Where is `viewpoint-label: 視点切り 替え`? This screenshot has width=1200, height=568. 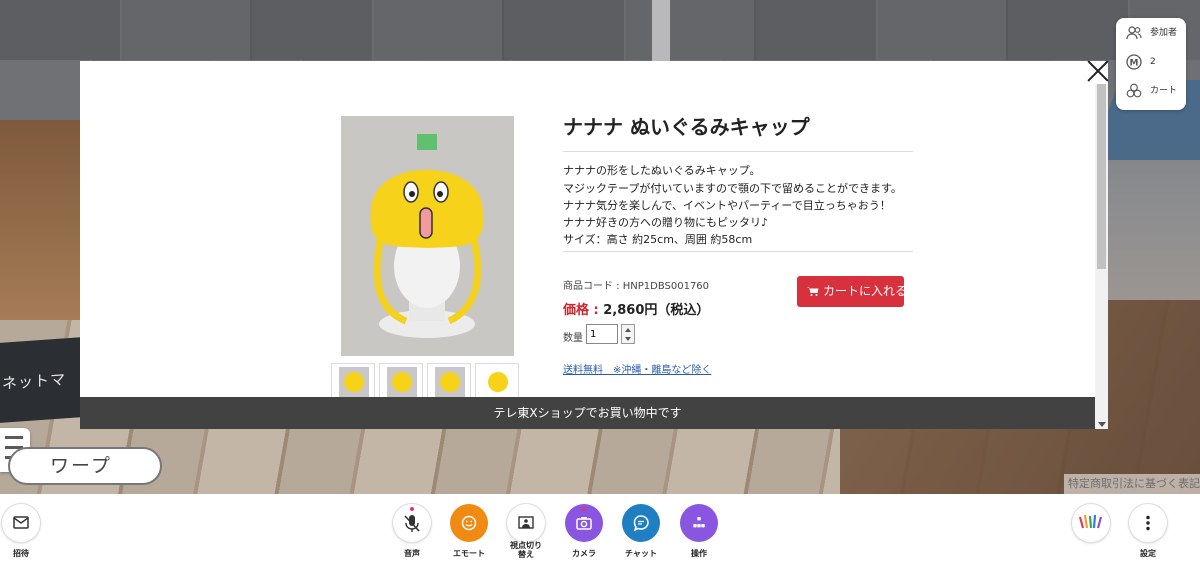
viewpoint-label: 視点切り 替え is located at coordinates (526, 550).